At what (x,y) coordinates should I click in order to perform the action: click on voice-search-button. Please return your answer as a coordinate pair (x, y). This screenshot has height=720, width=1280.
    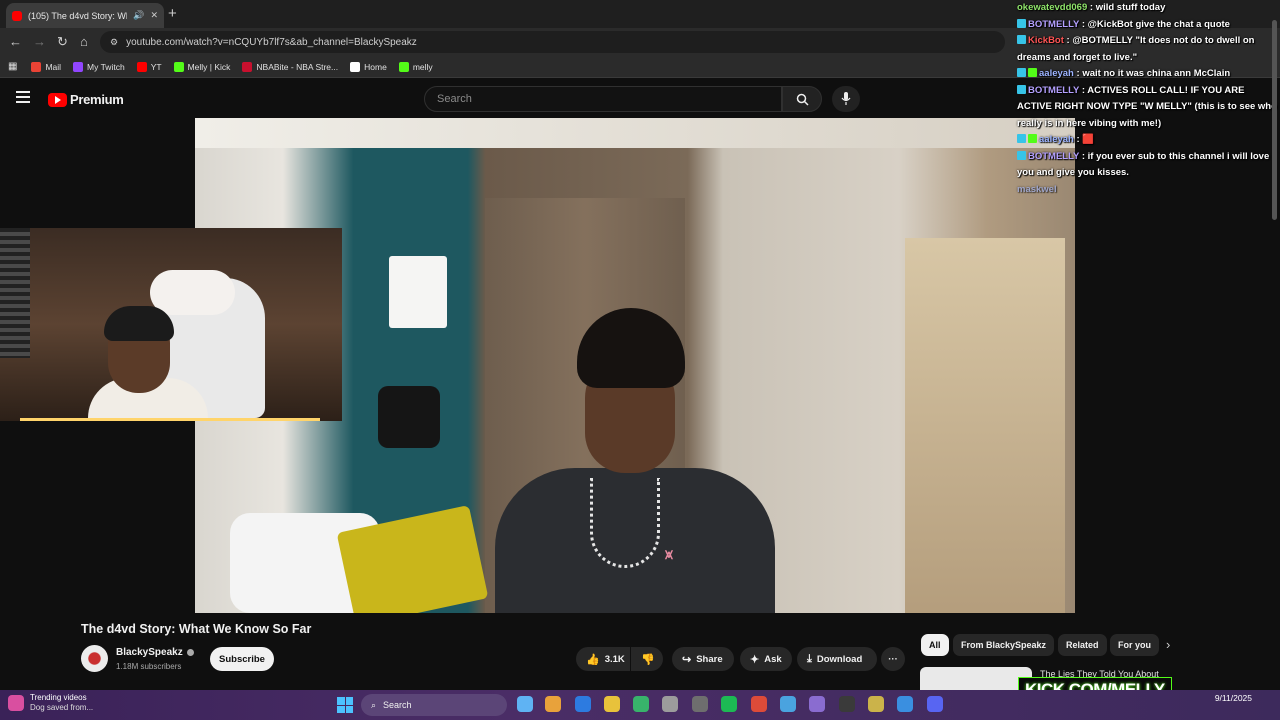
    Looking at the image, I should click on (846, 99).